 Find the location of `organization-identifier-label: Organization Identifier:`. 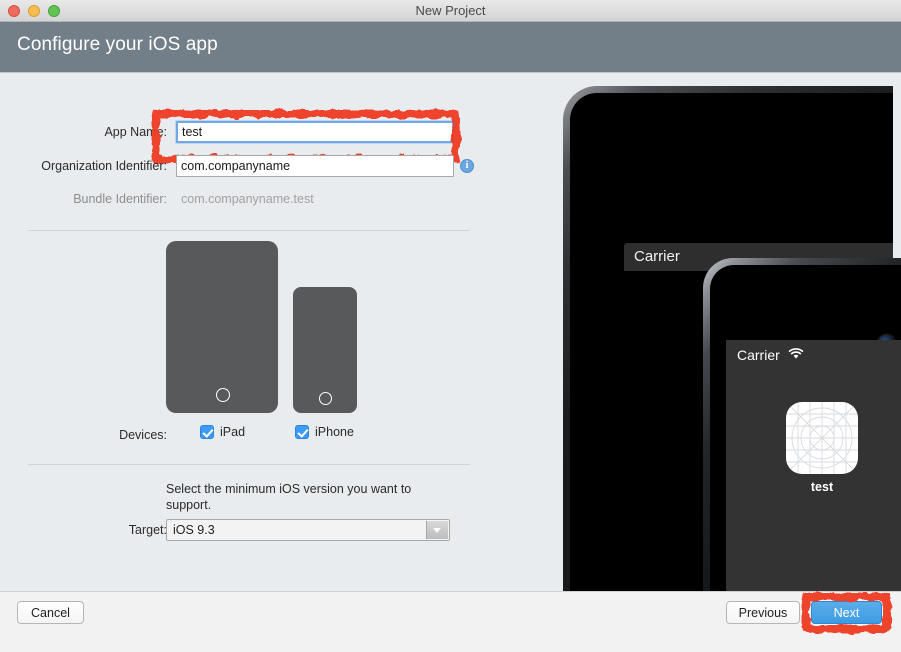

organization-identifier-label: Organization Identifier: is located at coordinates (104, 166).